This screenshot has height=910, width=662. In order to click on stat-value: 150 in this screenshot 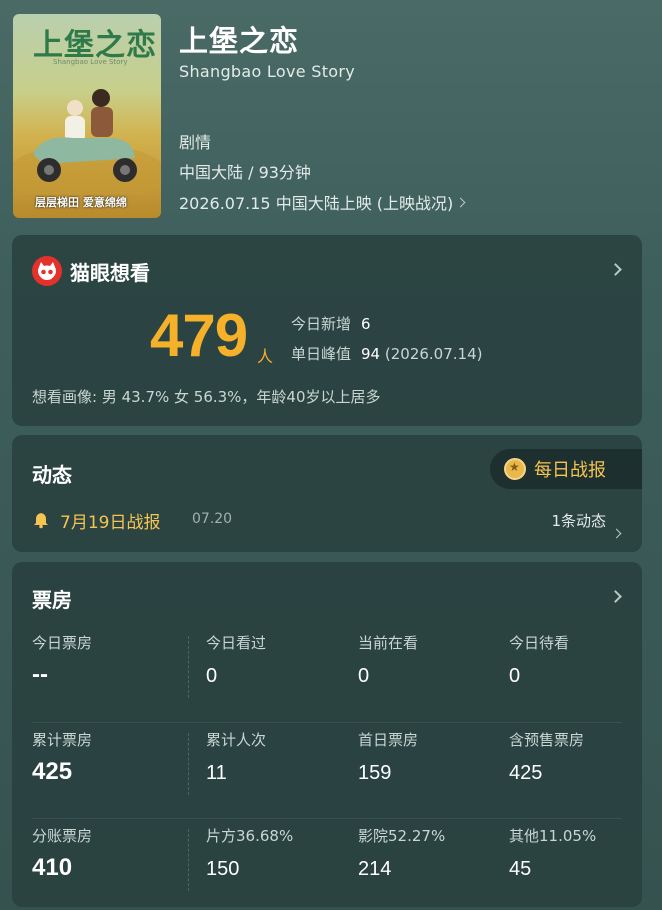, I will do `click(223, 869)`.